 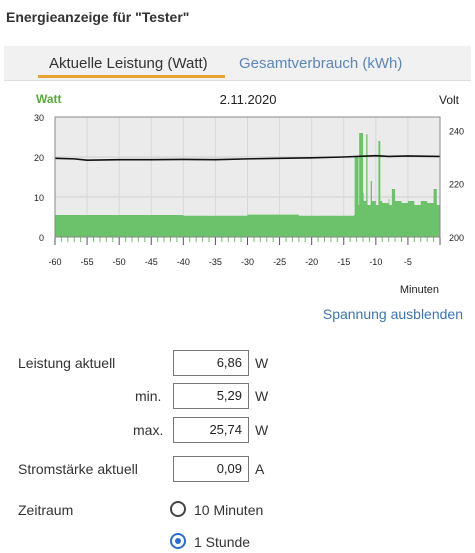 What do you see at coordinates (46, 510) in the screenshot?
I see `period-label: Zeitraum` at bounding box center [46, 510].